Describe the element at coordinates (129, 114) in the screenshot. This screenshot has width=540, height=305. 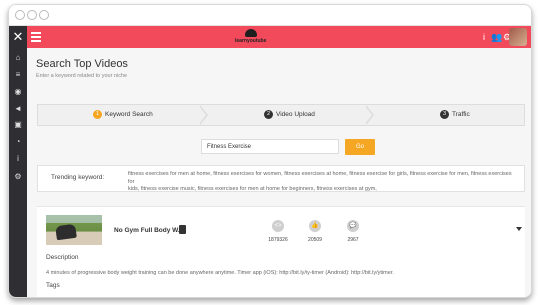
I see `step-label: Keyword Search` at that location.